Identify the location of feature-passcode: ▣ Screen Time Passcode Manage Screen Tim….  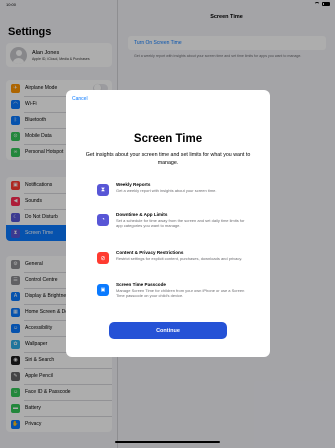
(172, 290).